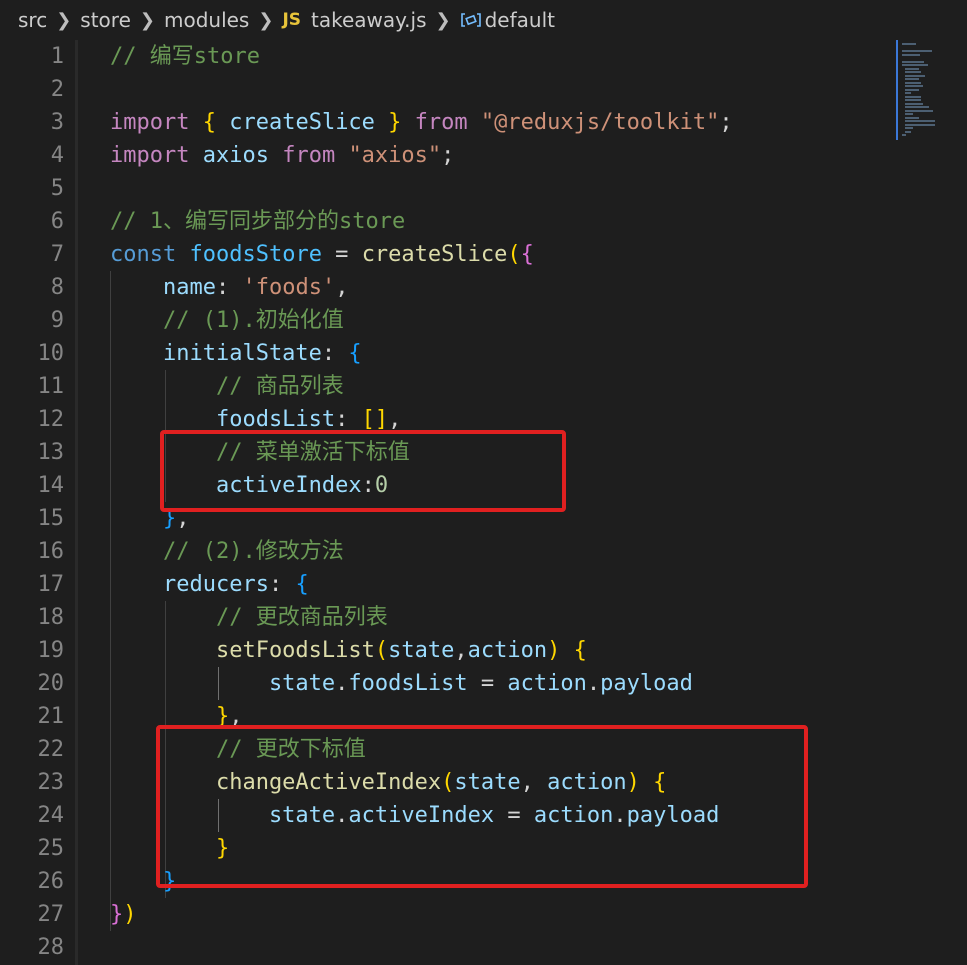 The height and width of the screenshot is (965, 967). I want to click on code-token: import, so click(150, 122).